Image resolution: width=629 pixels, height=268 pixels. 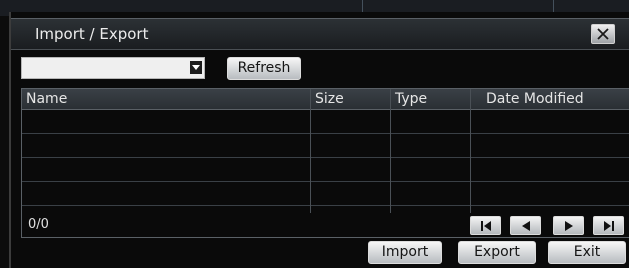 I want to click on last-page-button, so click(x=608, y=225).